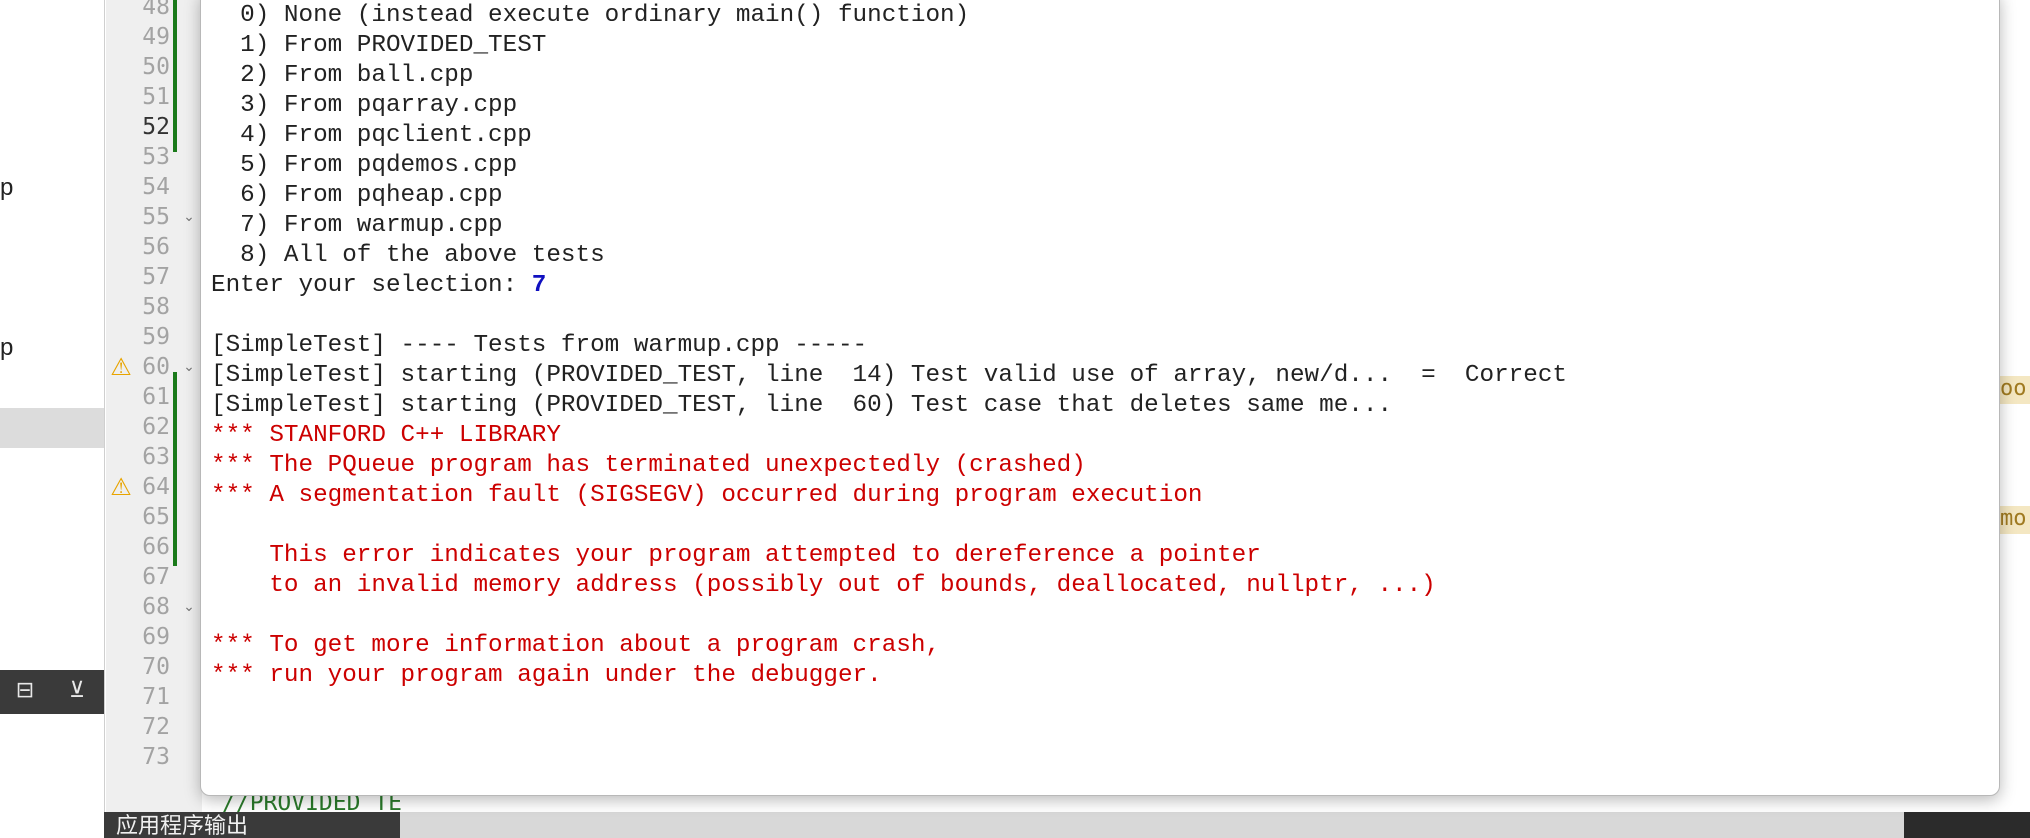 The image size is (2030, 838). I want to click on output-pane-bar: 应用程序输出, so click(1067, 825).